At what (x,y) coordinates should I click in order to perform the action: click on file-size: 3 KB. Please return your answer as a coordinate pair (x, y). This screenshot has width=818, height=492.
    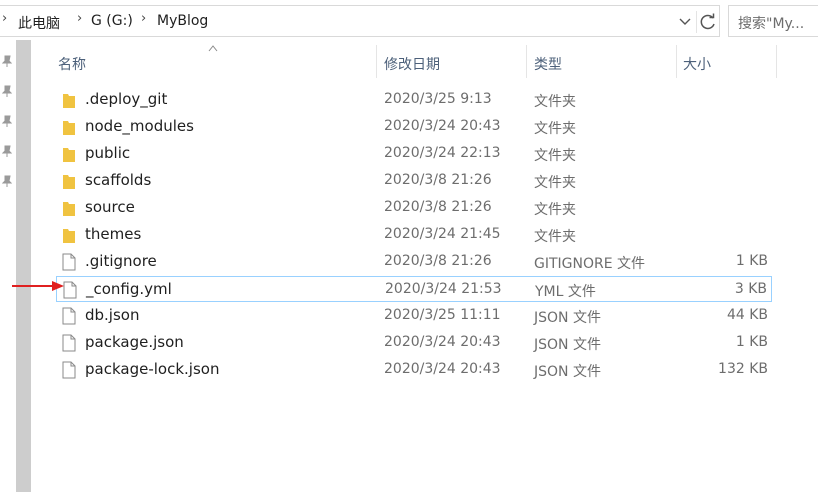
    Looking at the image, I should click on (750, 289).